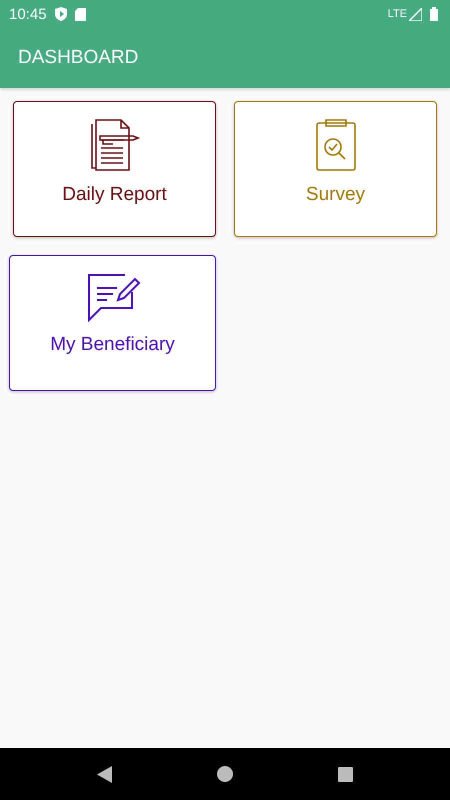 Image resolution: width=450 pixels, height=800 pixels. What do you see at coordinates (104, 774) in the screenshot?
I see `back-icon` at bounding box center [104, 774].